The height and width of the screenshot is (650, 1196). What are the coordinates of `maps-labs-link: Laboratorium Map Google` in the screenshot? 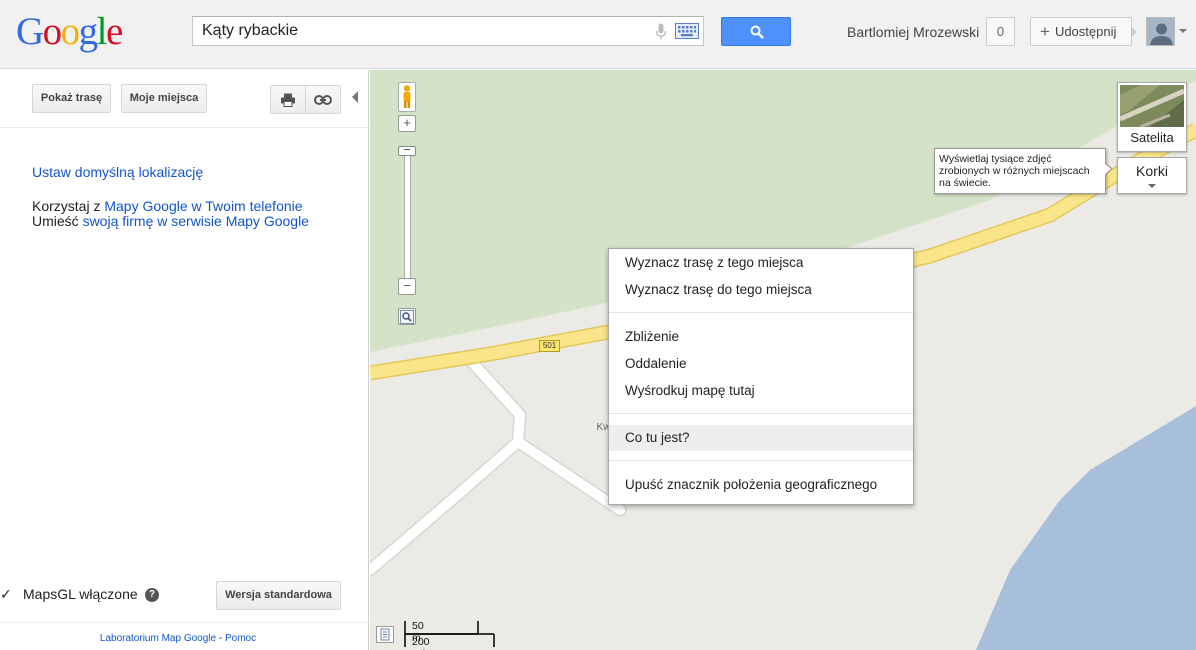 It's located at (158, 638).